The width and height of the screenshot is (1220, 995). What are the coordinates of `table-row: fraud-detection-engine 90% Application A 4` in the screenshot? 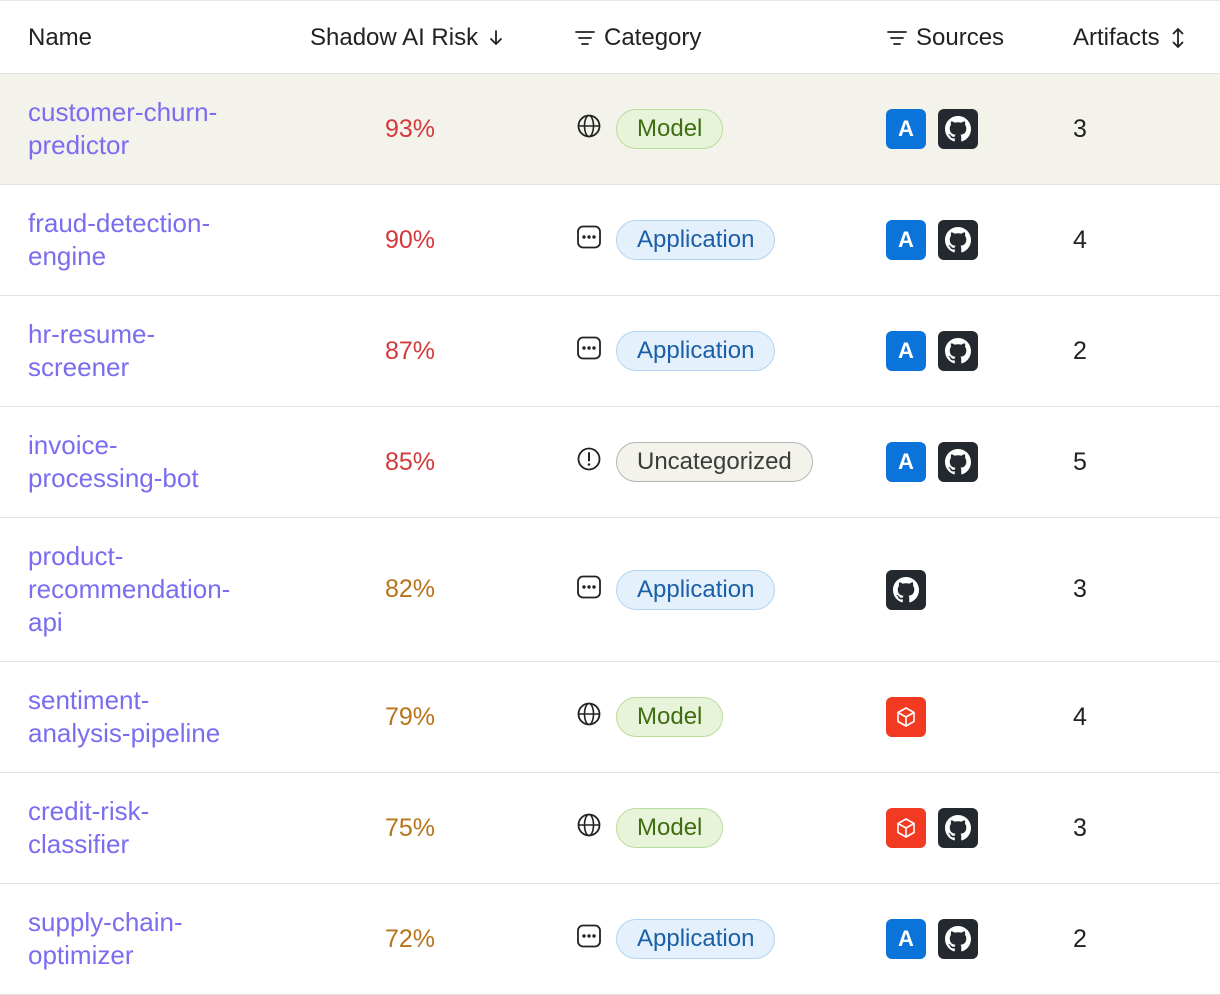 It's located at (610, 240).